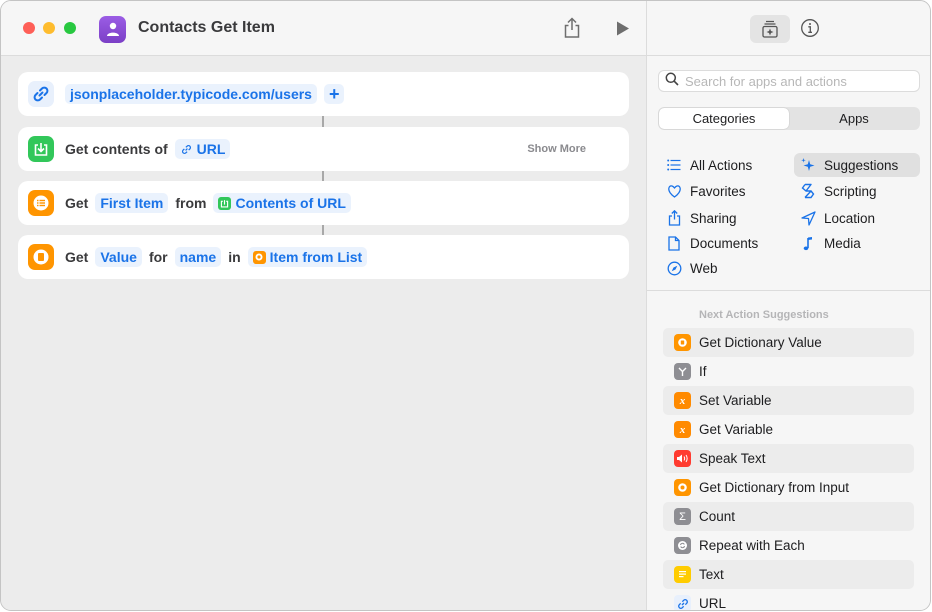 Image resolution: width=932 pixels, height=612 pixels. Describe the element at coordinates (158, 257) in the screenshot. I see `action-label: for` at that location.